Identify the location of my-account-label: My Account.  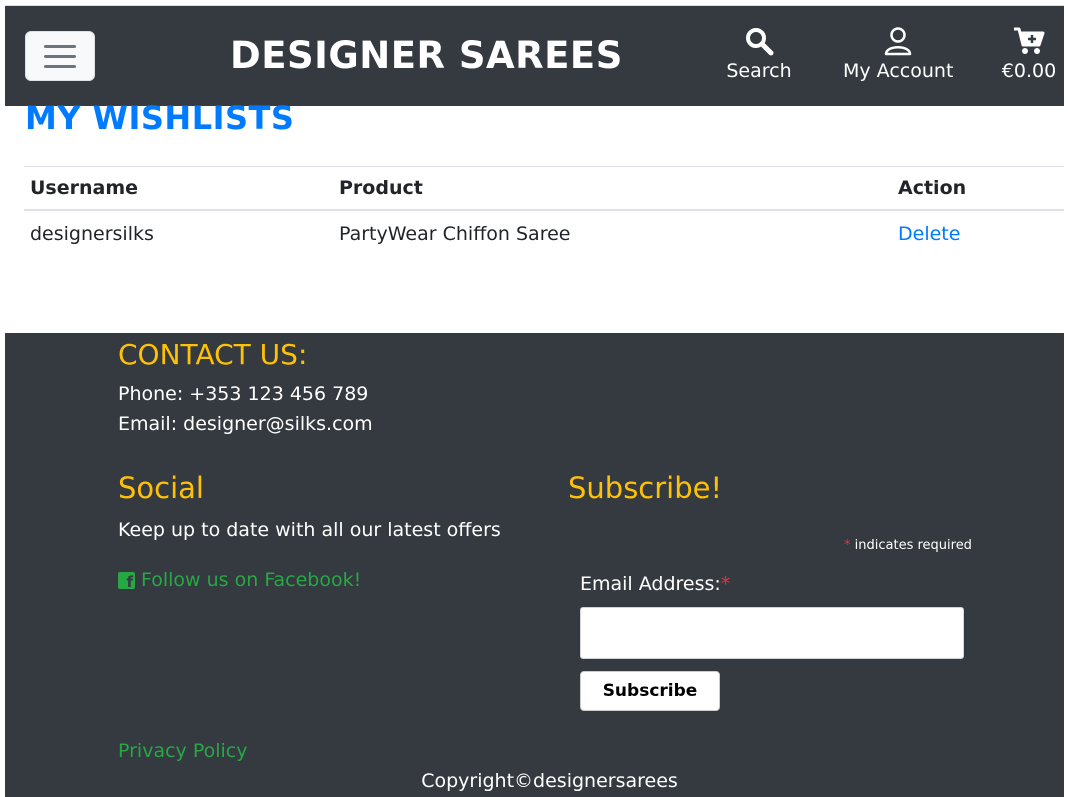
(898, 71).